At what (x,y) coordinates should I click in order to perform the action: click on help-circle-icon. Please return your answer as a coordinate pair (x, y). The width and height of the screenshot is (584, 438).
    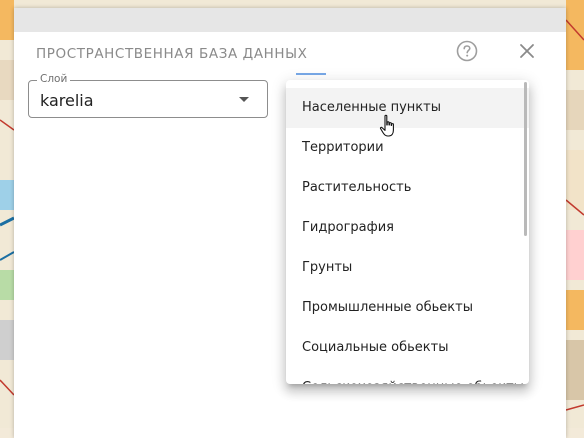
    Looking at the image, I should click on (467, 51).